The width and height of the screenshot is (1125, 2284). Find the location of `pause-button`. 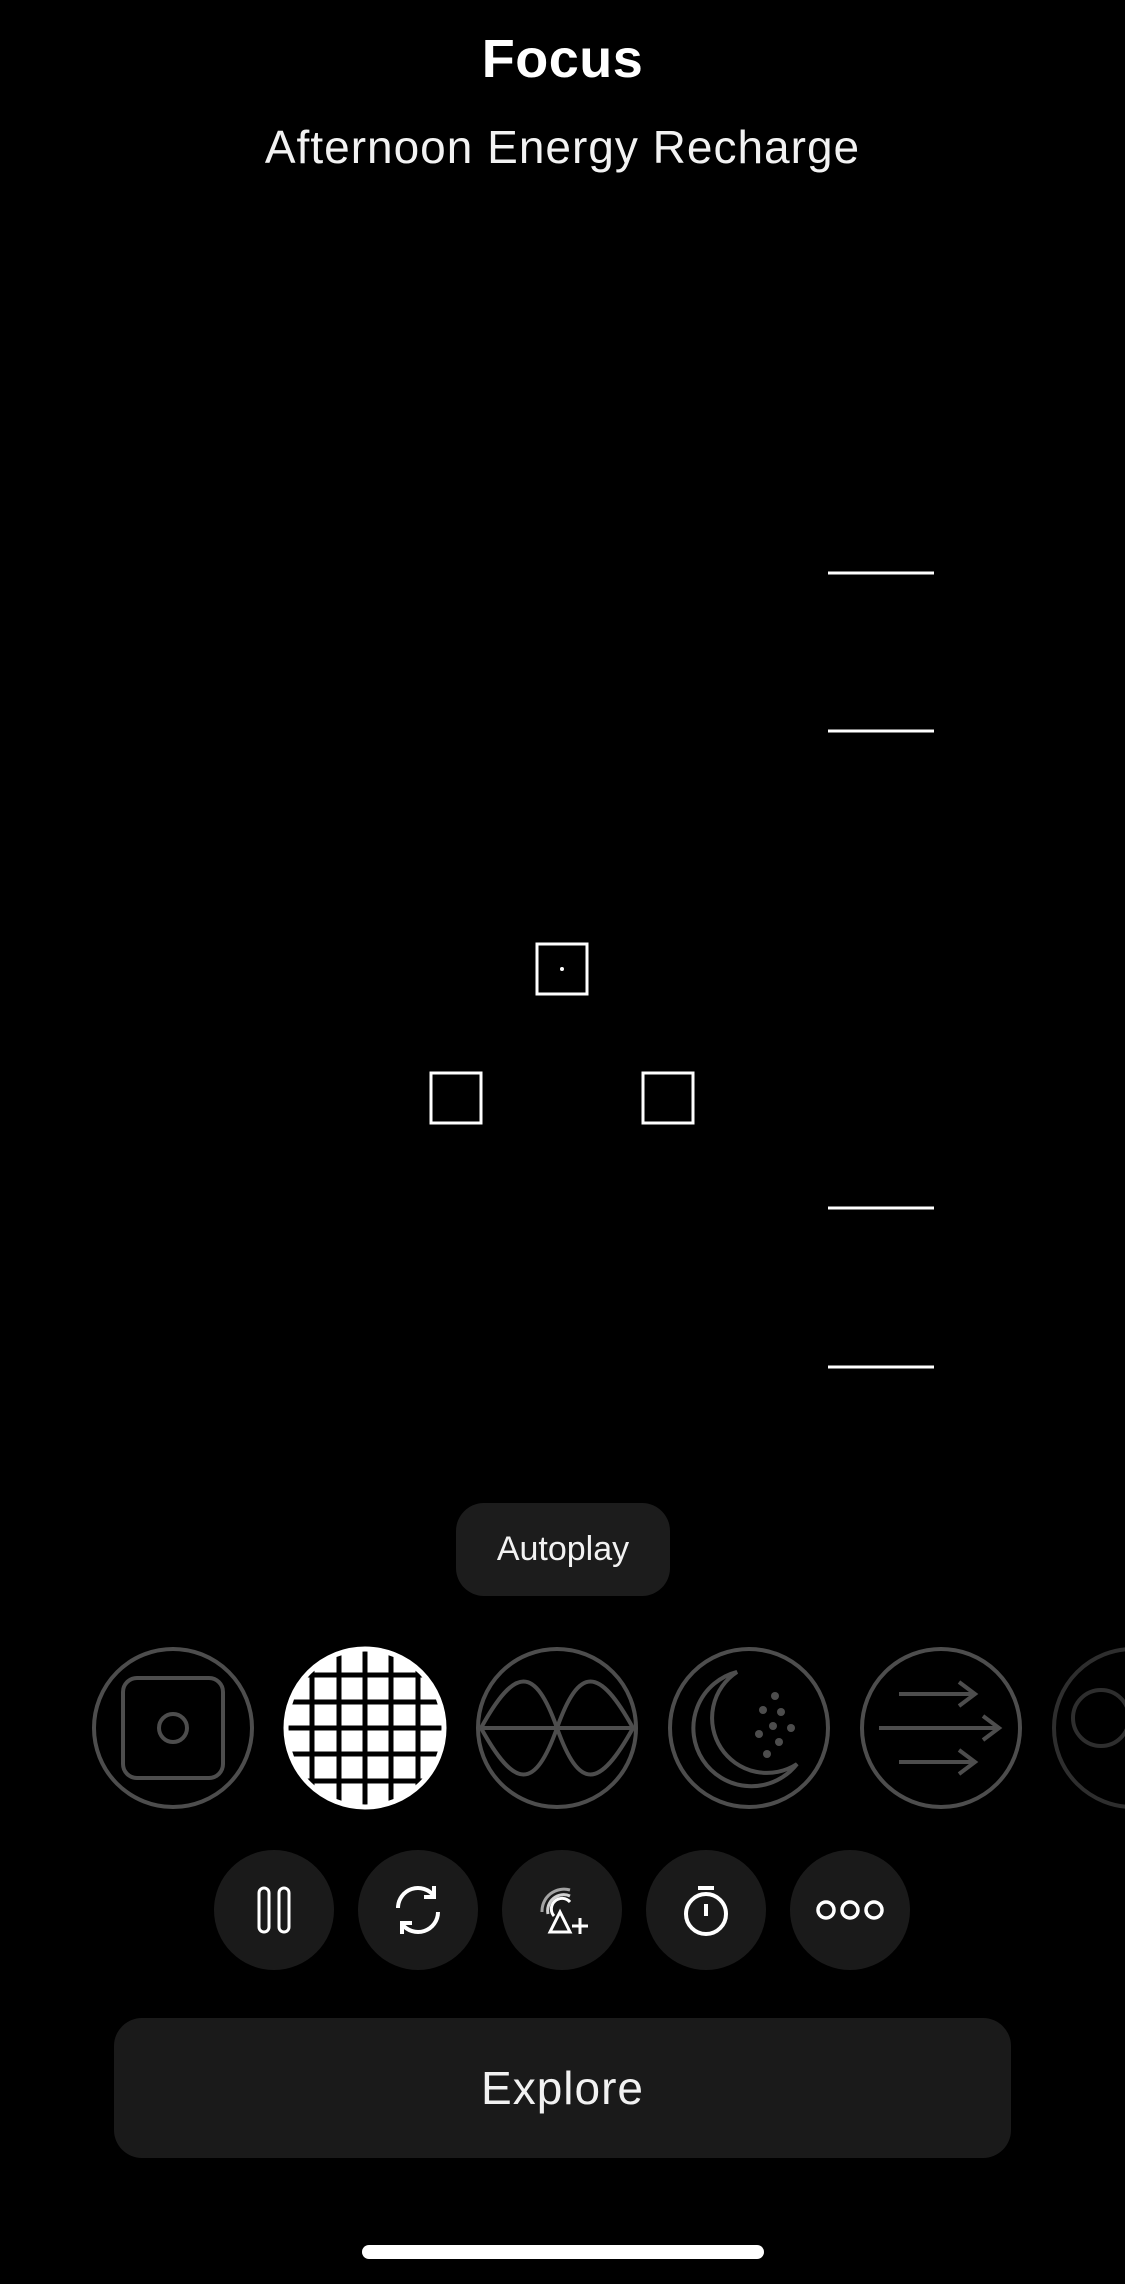

pause-button is located at coordinates (274, 1910).